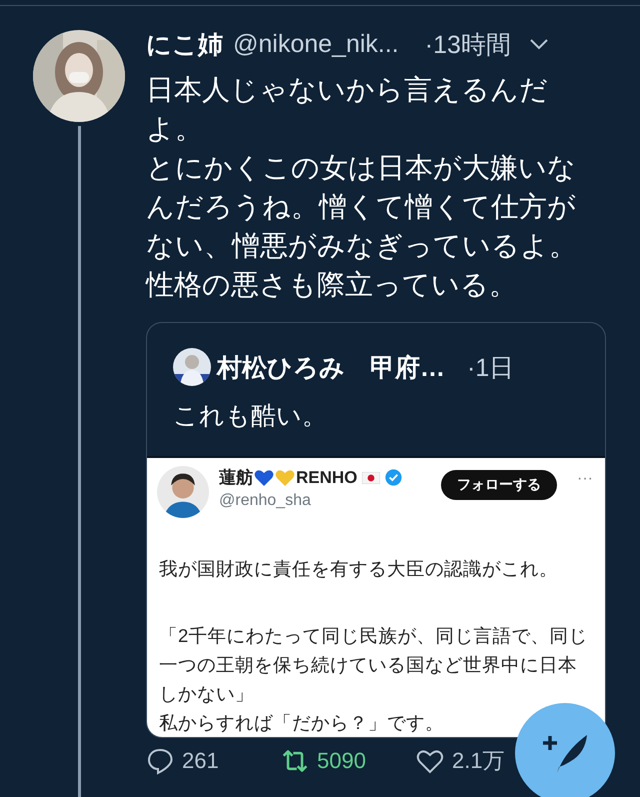  I want to click on display-name: 蓮舫, so click(236, 478).